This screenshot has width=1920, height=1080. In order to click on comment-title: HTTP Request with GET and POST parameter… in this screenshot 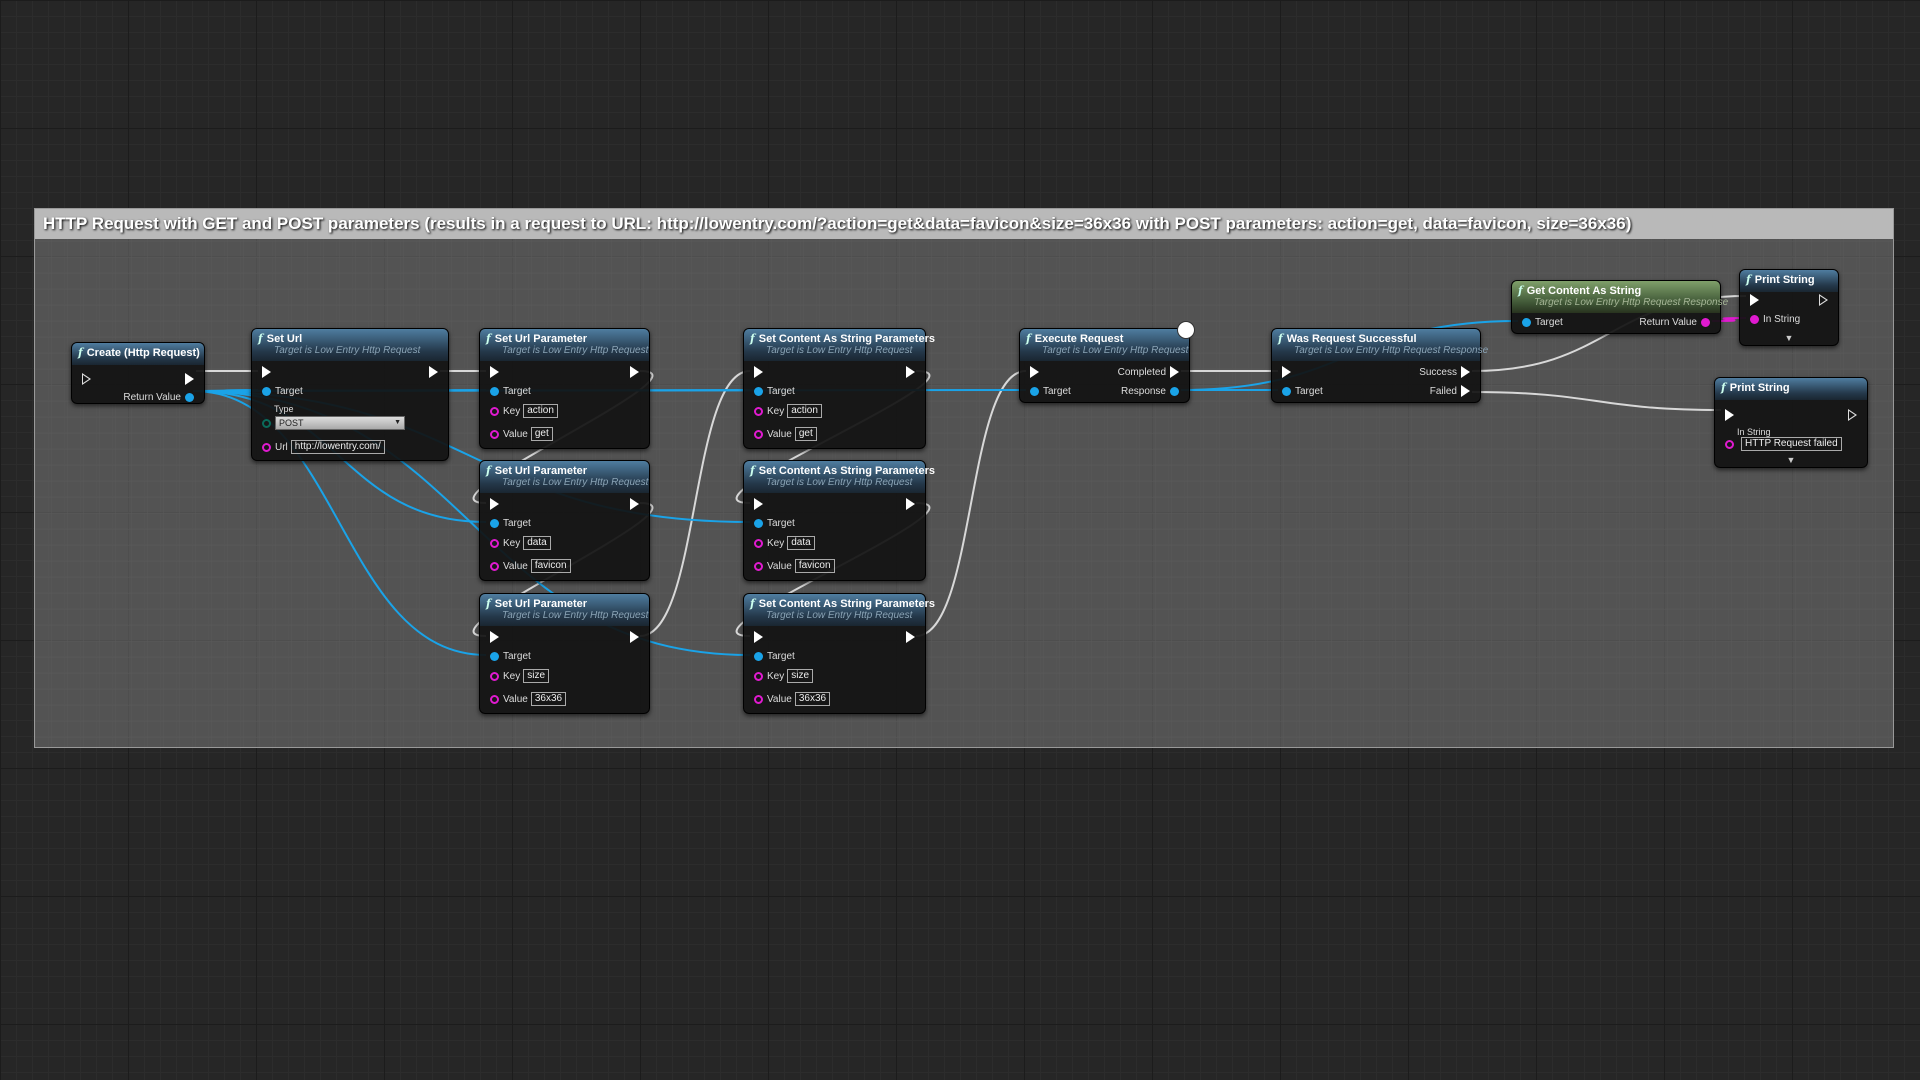, I will do `click(964, 224)`.